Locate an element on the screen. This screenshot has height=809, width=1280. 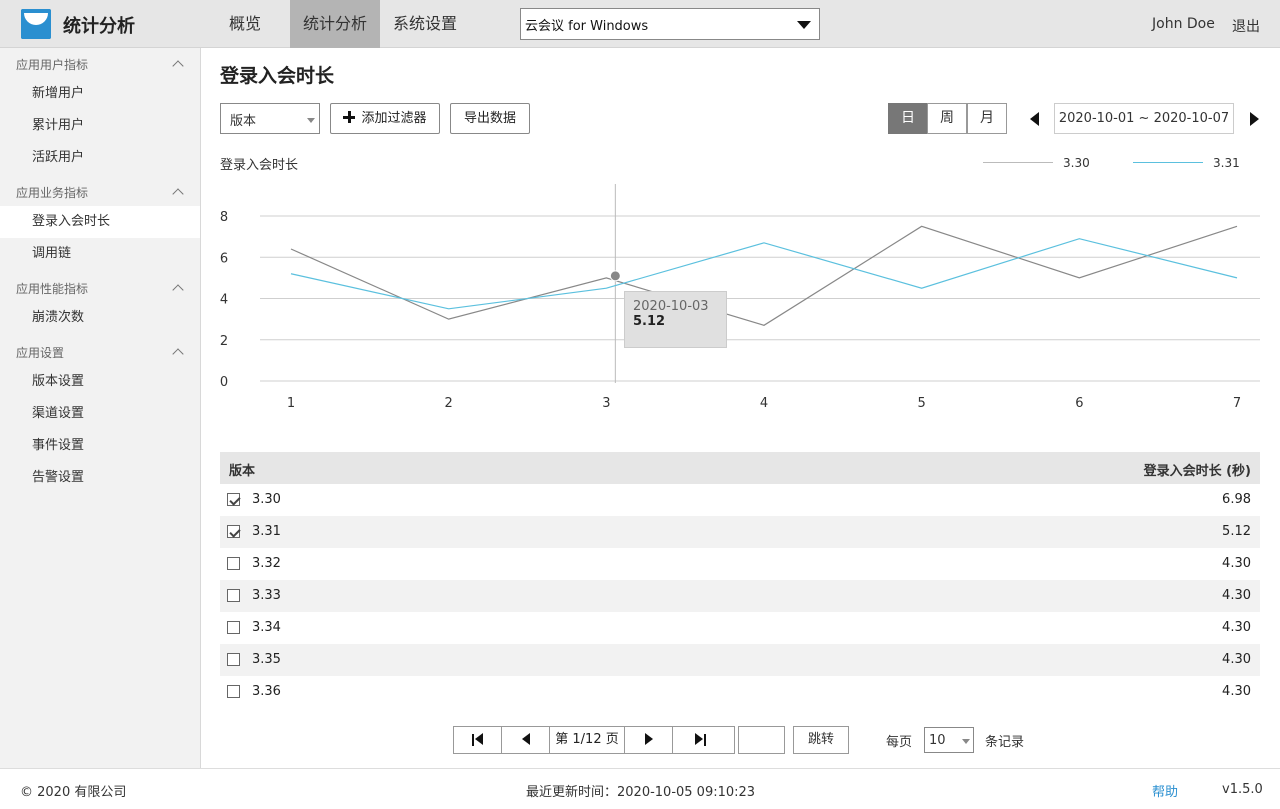
app-title: 统计分析 is located at coordinates (99, 26).